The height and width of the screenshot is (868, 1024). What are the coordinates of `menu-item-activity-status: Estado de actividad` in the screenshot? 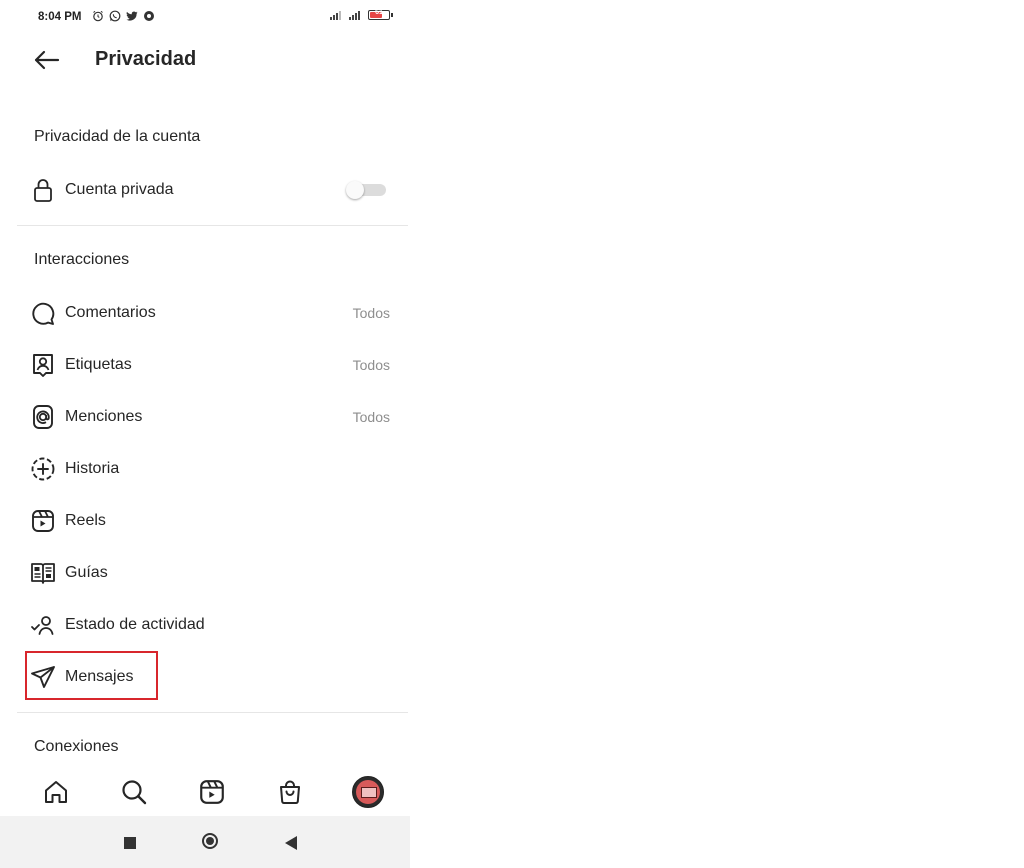 It's located at (210, 625).